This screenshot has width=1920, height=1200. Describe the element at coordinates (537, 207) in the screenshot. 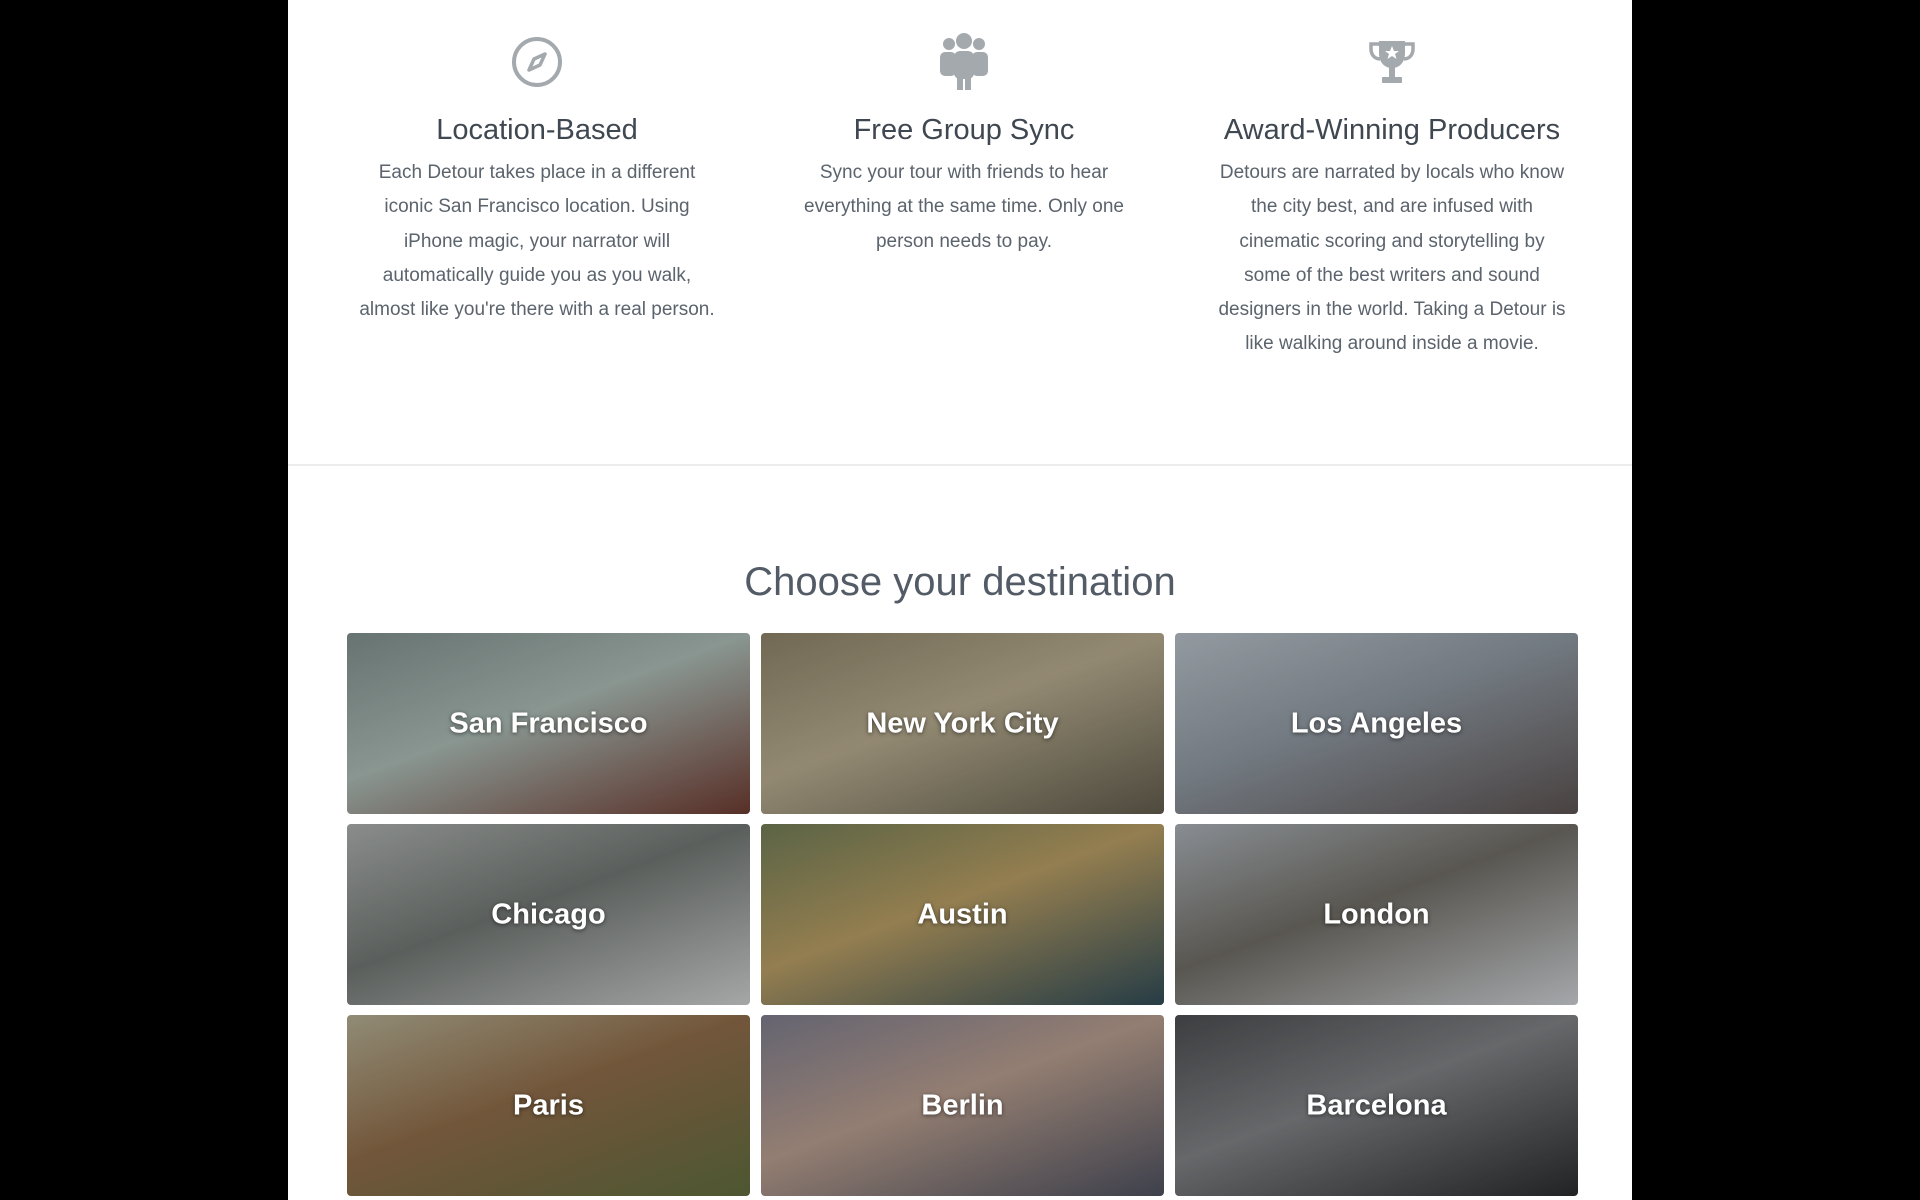

I see `description-line: iconic San Francisco location. Using` at that location.